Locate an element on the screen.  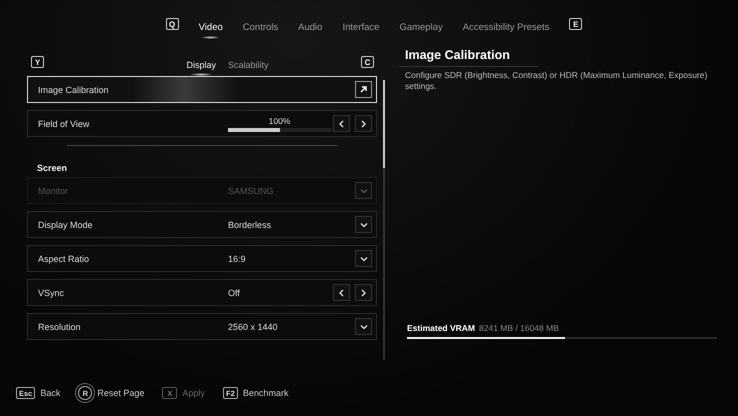
setting-label: Image Calibration is located at coordinates (74, 89).